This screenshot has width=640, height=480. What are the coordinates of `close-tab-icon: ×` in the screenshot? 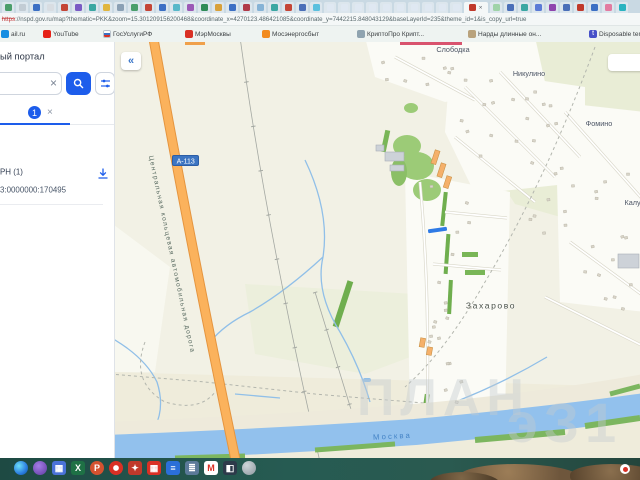 It's located at (50, 112).